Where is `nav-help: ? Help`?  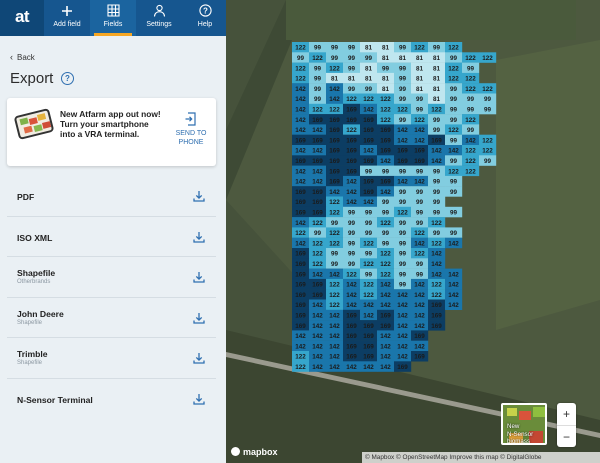 nav-help: ? Help is located at coordinates (205, 18).